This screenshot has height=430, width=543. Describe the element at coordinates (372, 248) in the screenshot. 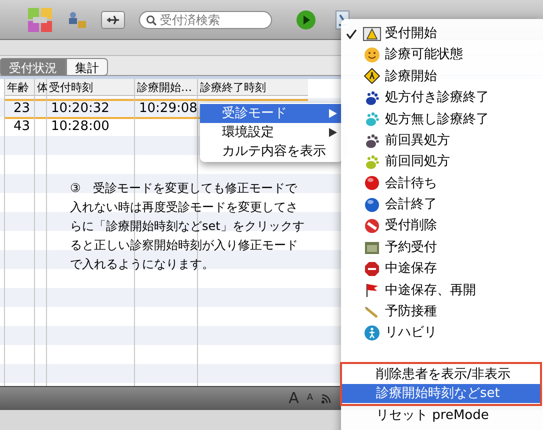

I see `calendar-icon` at that location.